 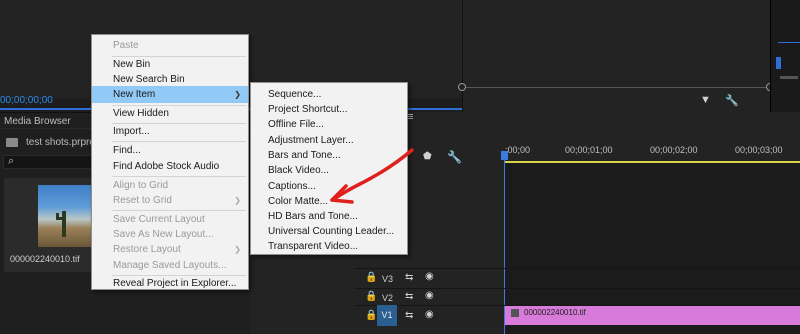 I want to click on track-target-v1: V1, so click(x=387, y=315).